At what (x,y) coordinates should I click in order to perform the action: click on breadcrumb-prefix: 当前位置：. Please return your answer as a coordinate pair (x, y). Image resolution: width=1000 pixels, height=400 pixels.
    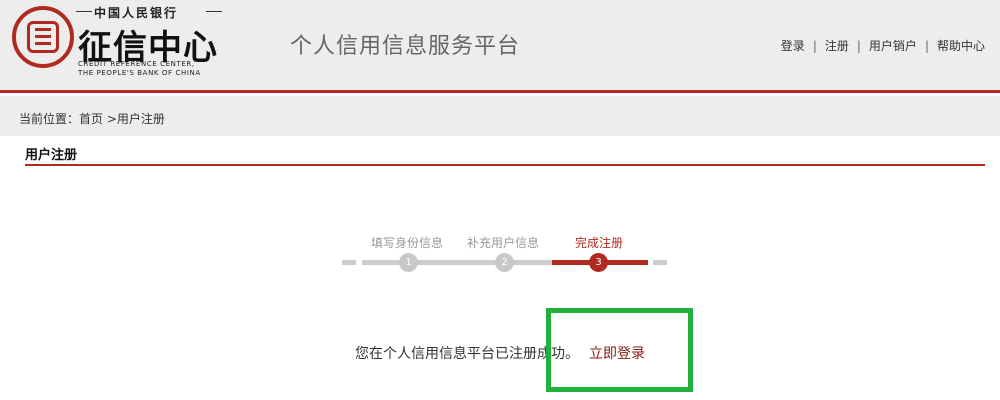
    Looking at the image, I should click on (49, 119).